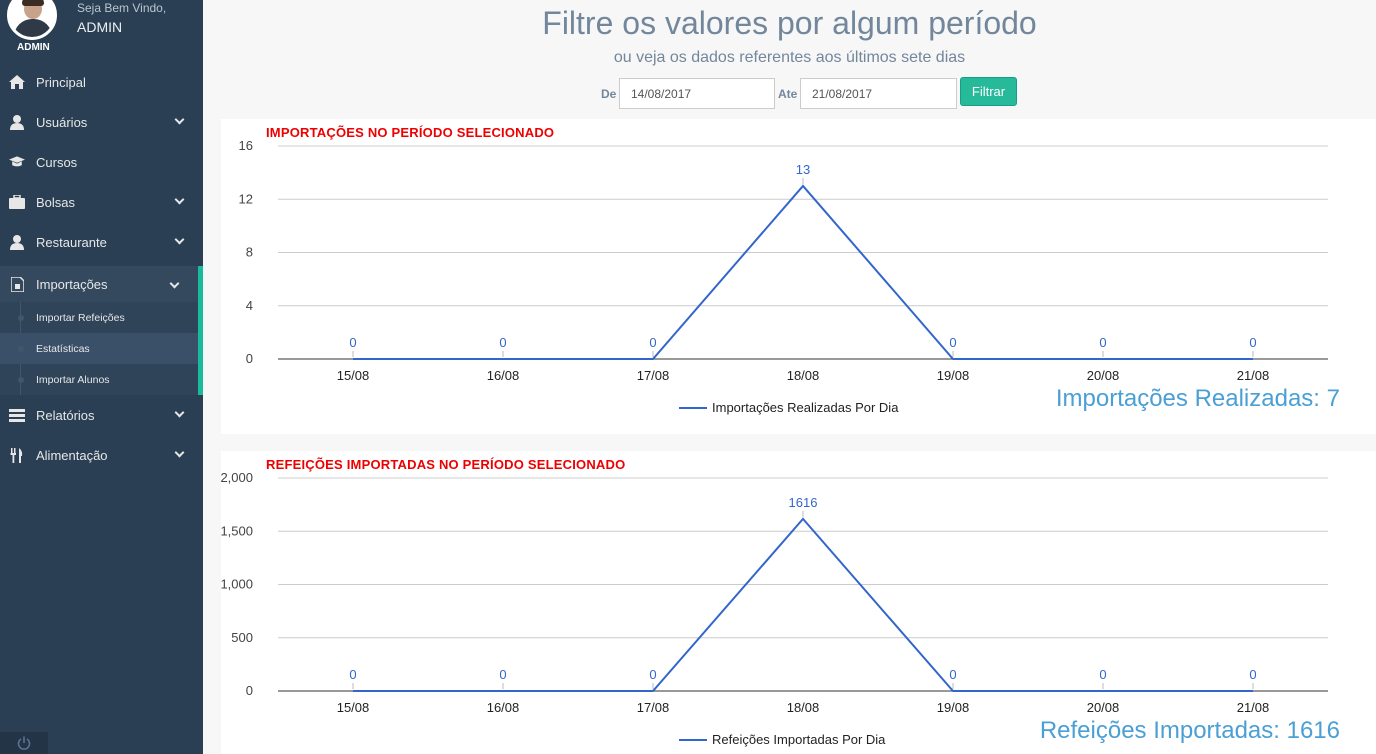 This screenshot has width=1376, height=754. What do you see at coordinates (878, 93) in the screenshot?
I see `date-to-input` at bounding box center [878, 93].